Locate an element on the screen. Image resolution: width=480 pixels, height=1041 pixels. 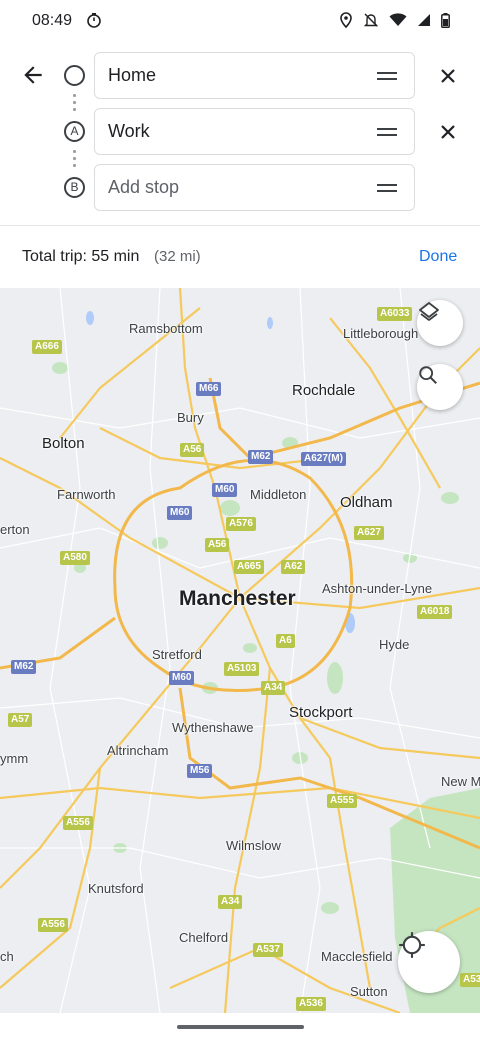
road-shield: A536 is located at coordinates (311, 1004).